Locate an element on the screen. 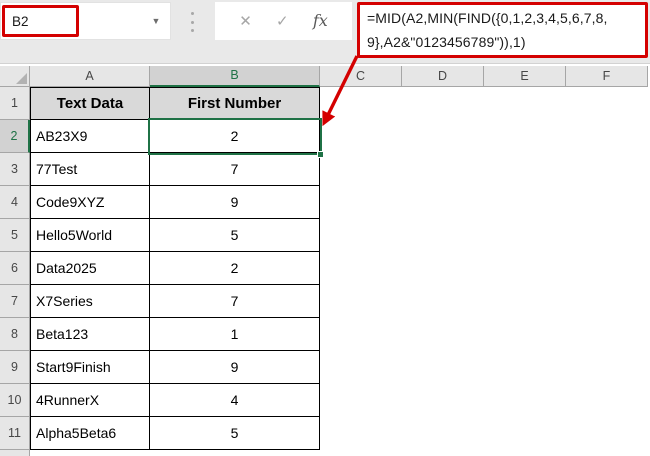 Image resolution: width=650 pixels, height=456 pixels. cell-A7: X7Series is located at coordinates (90, 301).